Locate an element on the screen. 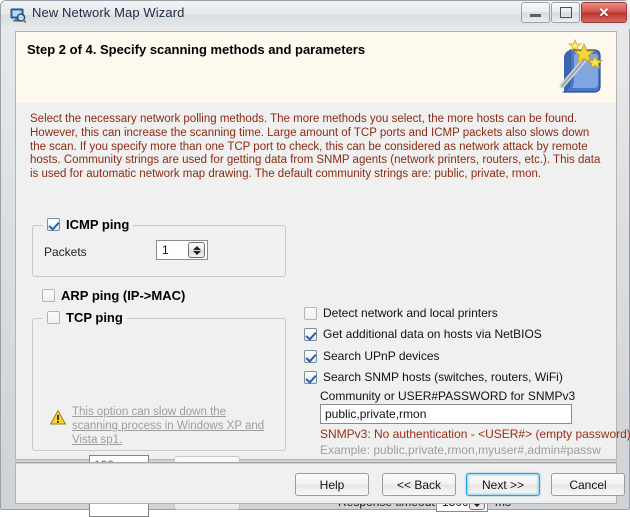  title-bar: New Network Map Wizard ✕ is located at coordinates (315, 15).